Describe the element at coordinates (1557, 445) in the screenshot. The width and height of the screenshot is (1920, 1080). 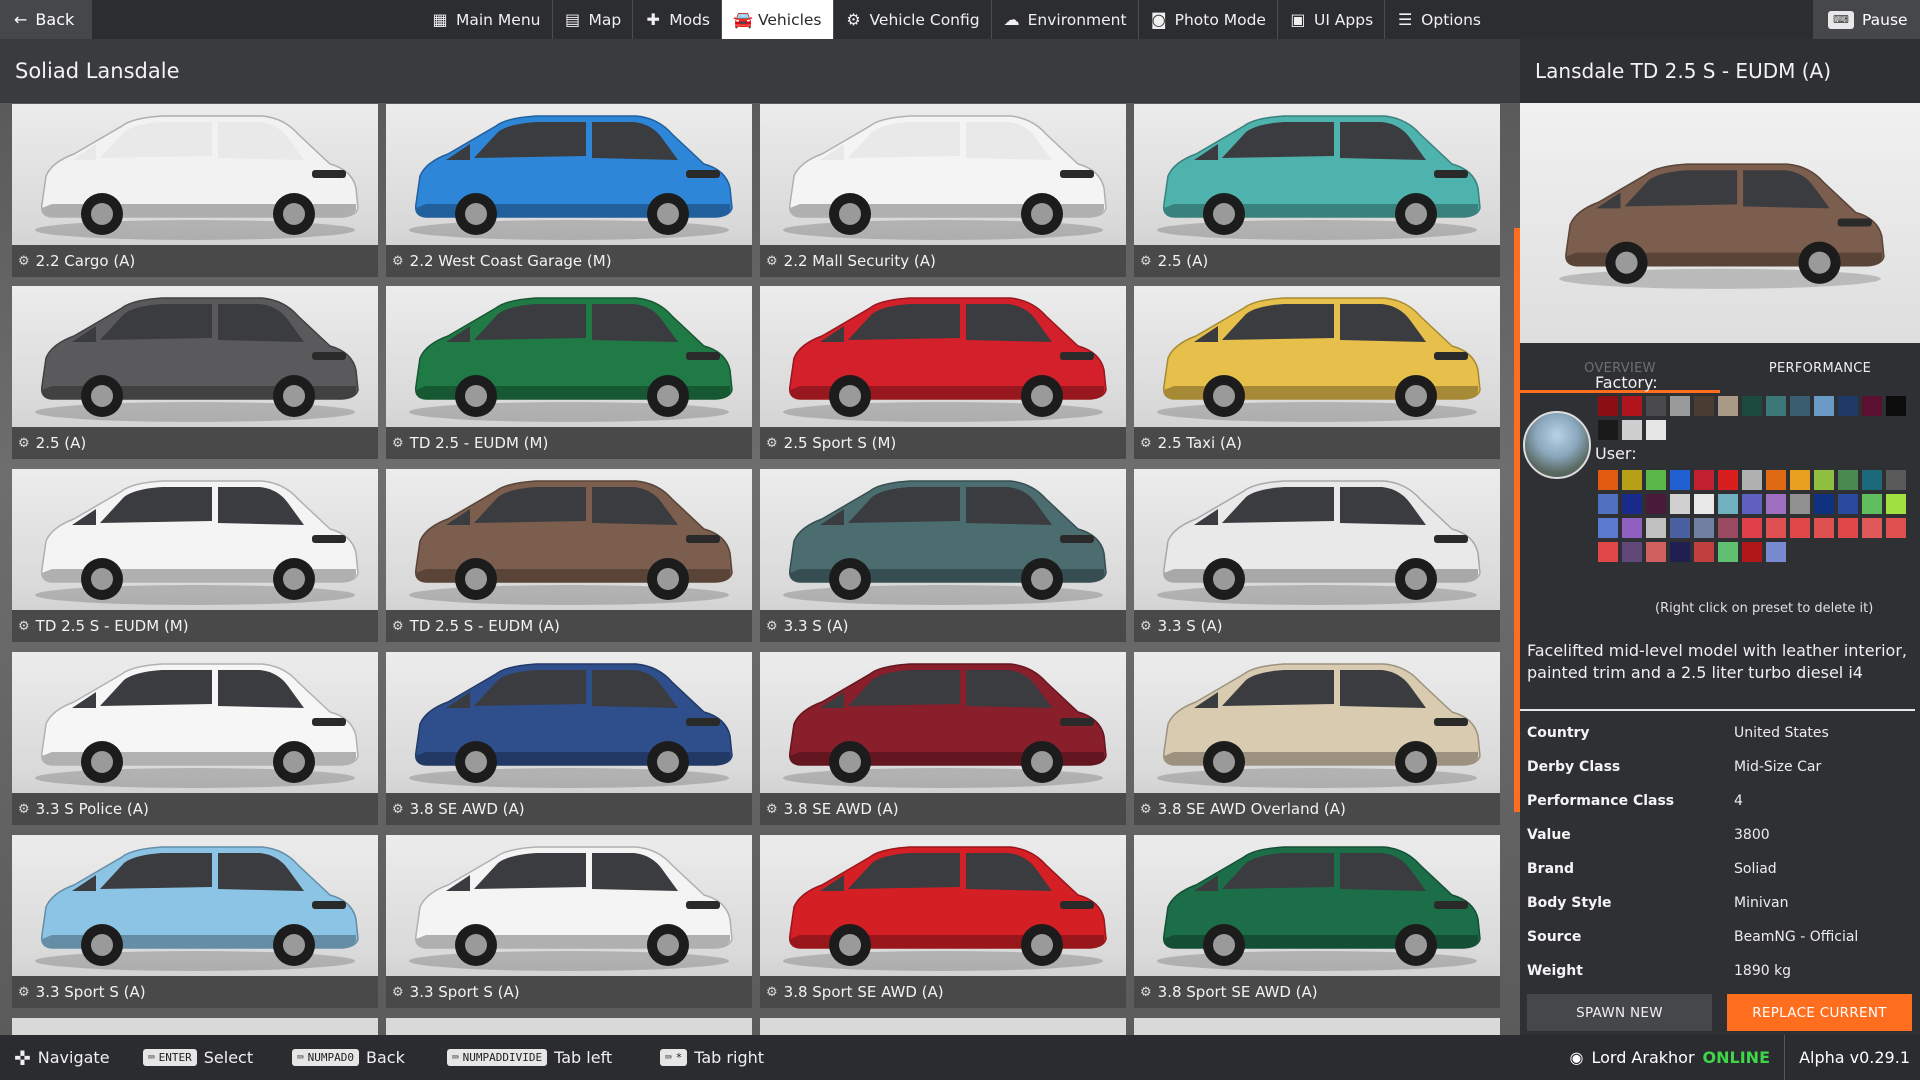
I see `paint-preview-avatar` at that location.